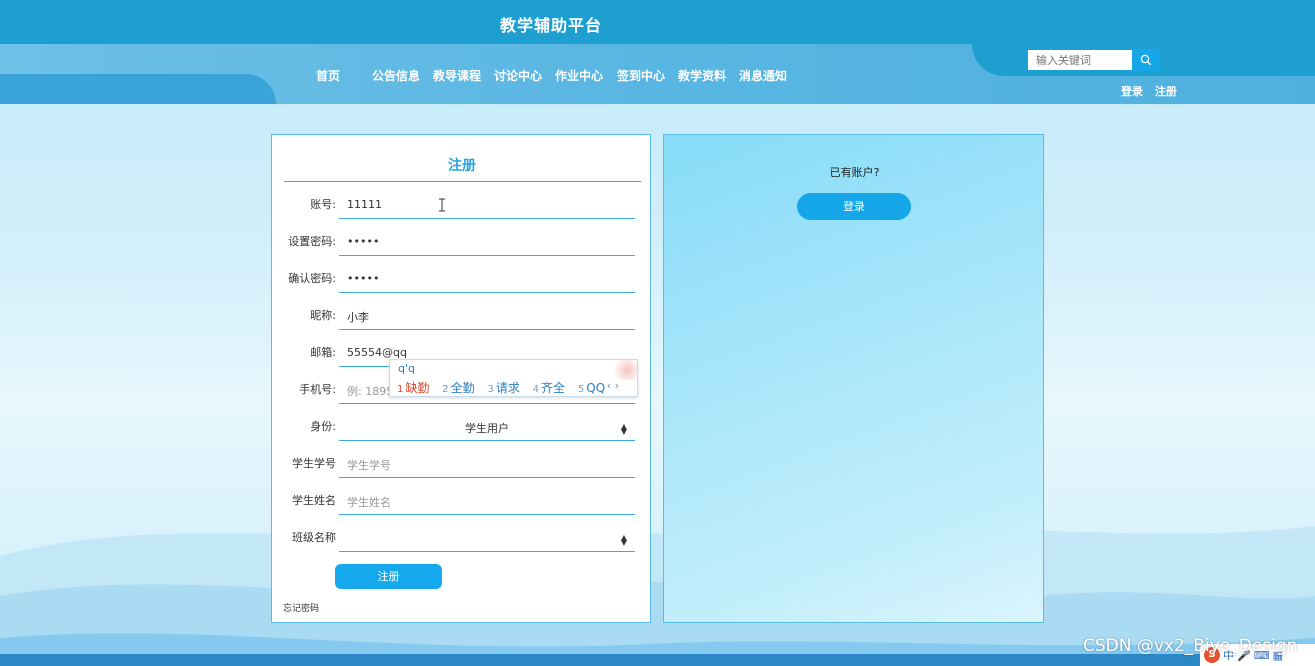  What do you see at coordinates (314, 500) in the screenshot?
I see `student-name-label: 学生姓名` at bounding box center [314, 500].